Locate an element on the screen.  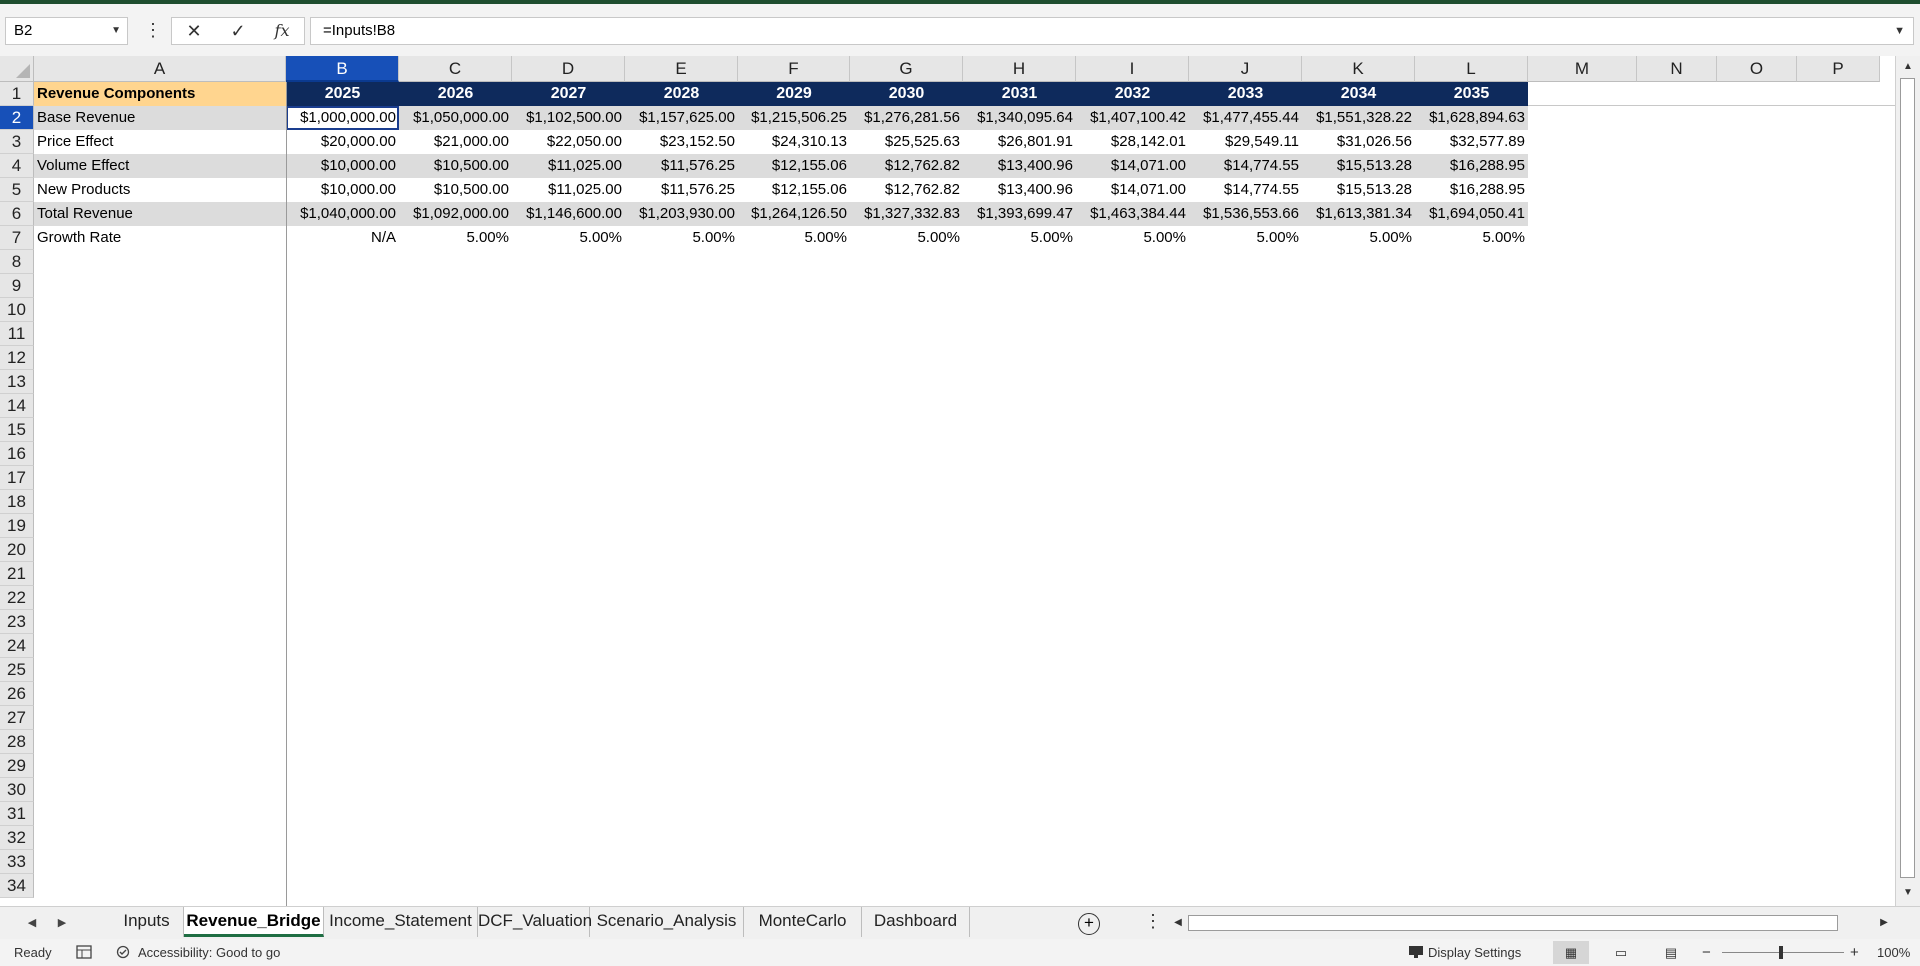
column-header-g: G is located at coordinates (906, 69).